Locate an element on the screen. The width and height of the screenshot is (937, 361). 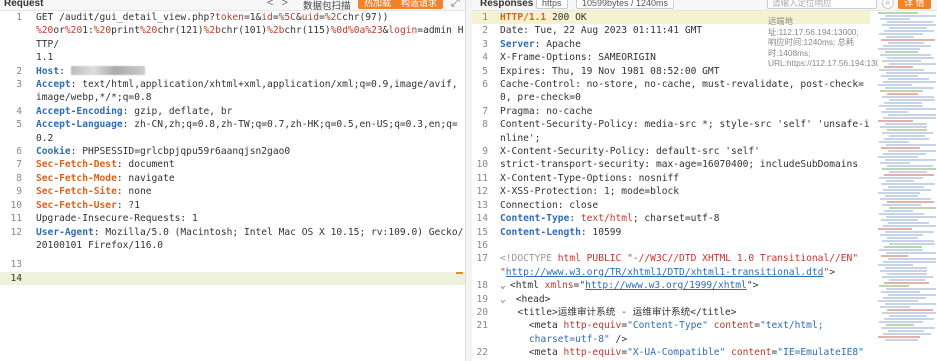
code-line: 8 Sec-Fetch-Mode: navigate is located at coordinates (95, 178).